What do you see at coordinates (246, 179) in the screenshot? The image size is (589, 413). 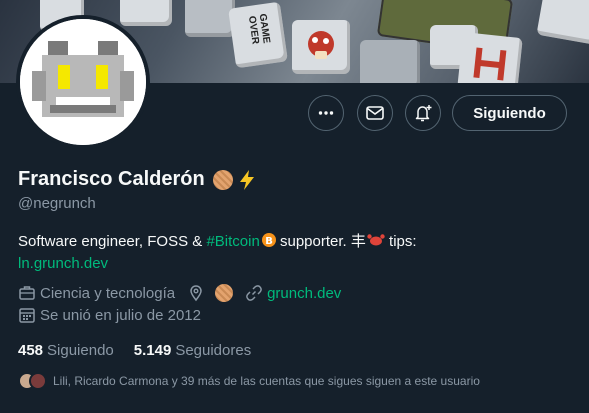 I see `lightning-icon` at bounding box center [246, 179].